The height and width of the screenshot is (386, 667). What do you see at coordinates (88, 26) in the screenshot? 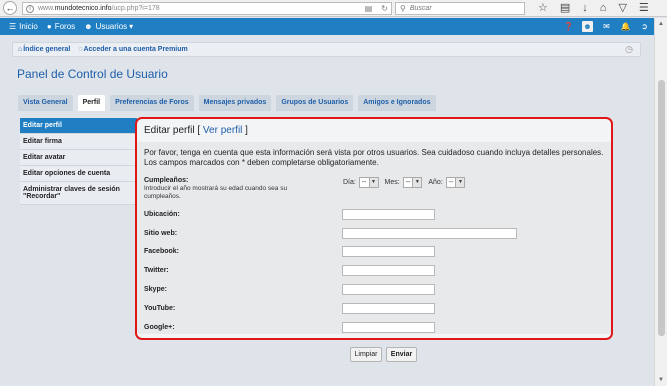
I see `users-icon: ☻` at bounding box center [88, 26].